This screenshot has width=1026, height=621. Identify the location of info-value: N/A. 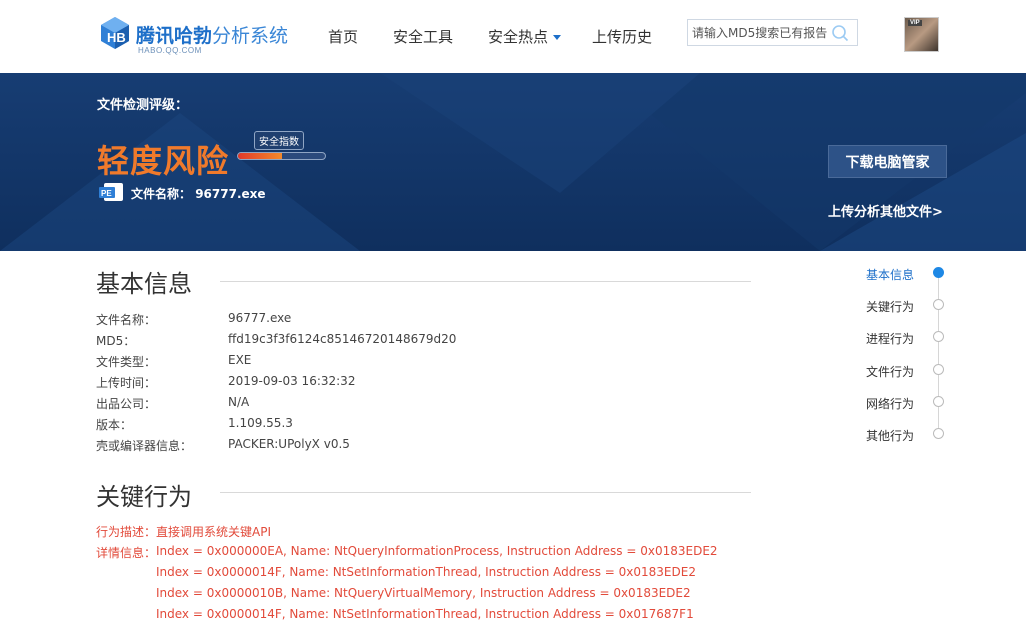
(239, 402).